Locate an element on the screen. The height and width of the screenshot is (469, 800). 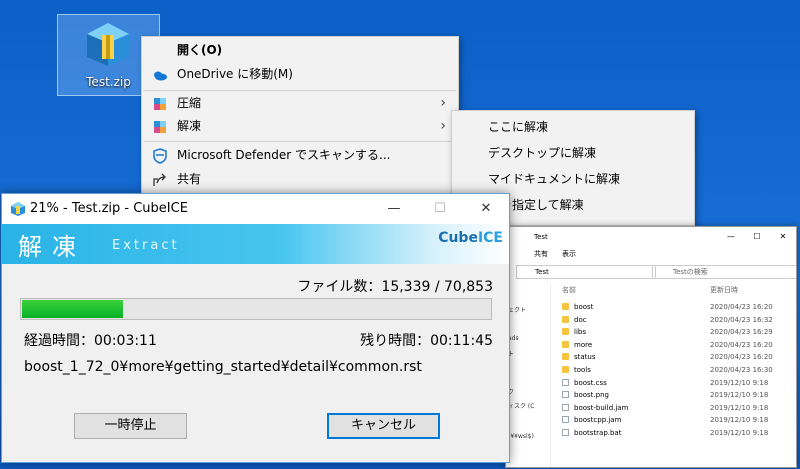
defender-shield-icon is located at coordinates (160, 156).